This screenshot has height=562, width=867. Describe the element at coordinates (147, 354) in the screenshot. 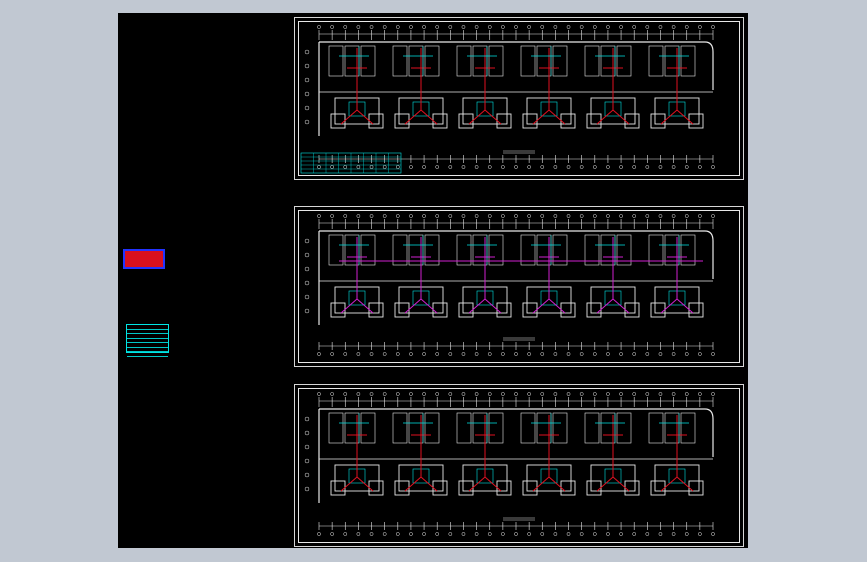

I see `table-row` at that location.